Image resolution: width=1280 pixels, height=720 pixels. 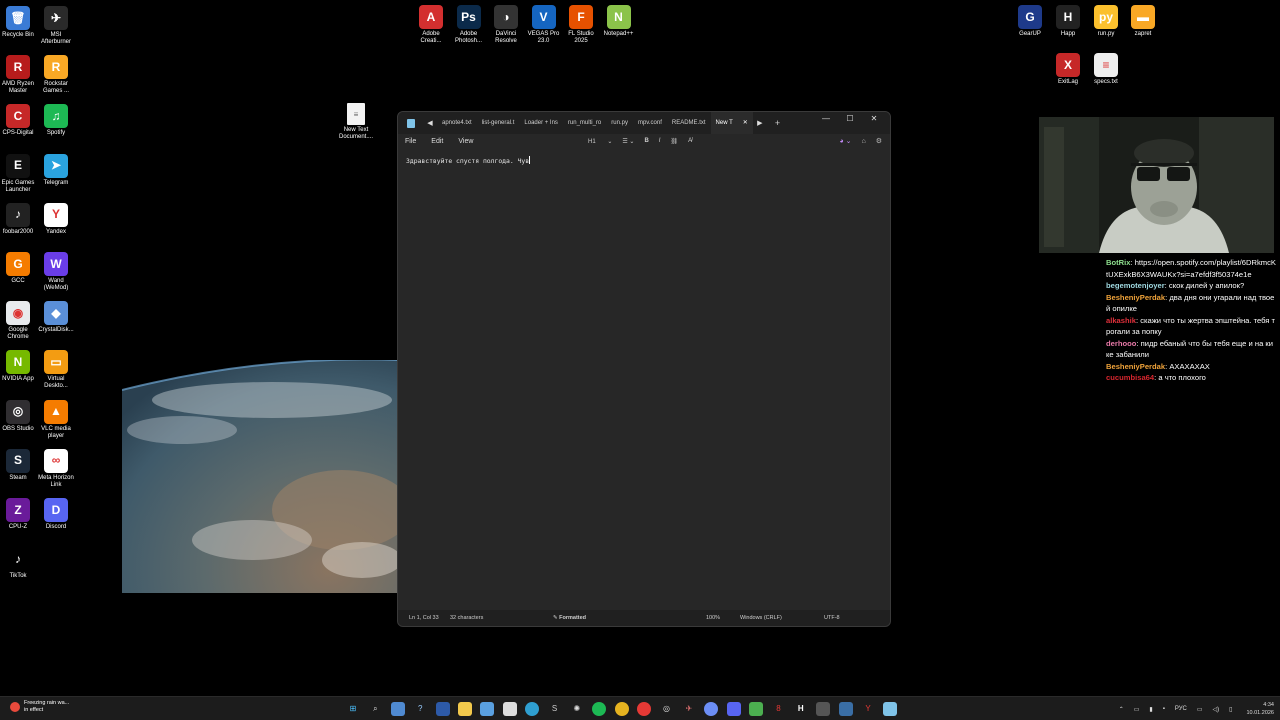 I want to click on link-button: ⛓, so click(x=674, y=141).